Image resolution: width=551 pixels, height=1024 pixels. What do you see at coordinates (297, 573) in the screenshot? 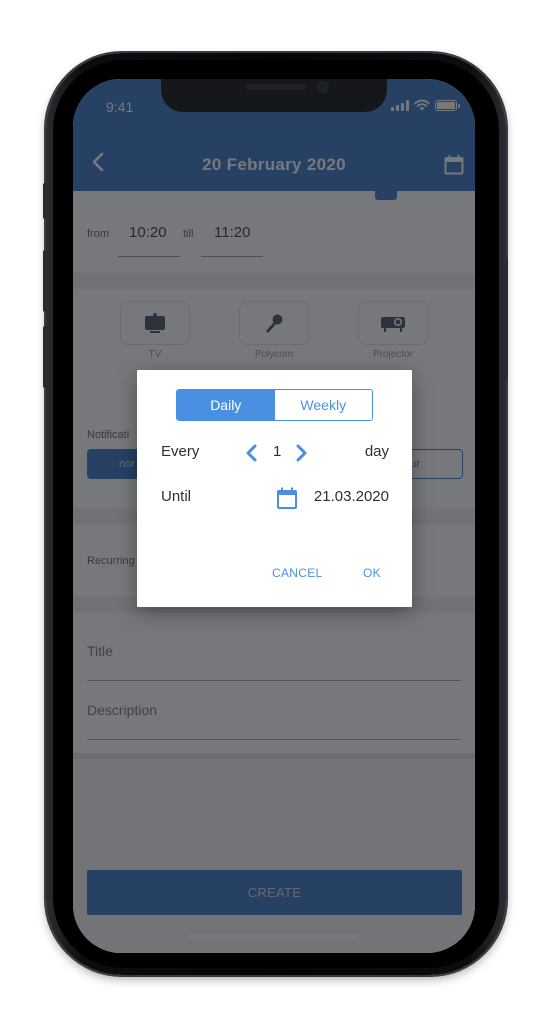
I see `cancel-button: CANCEL` at bounding box center [297, 573].